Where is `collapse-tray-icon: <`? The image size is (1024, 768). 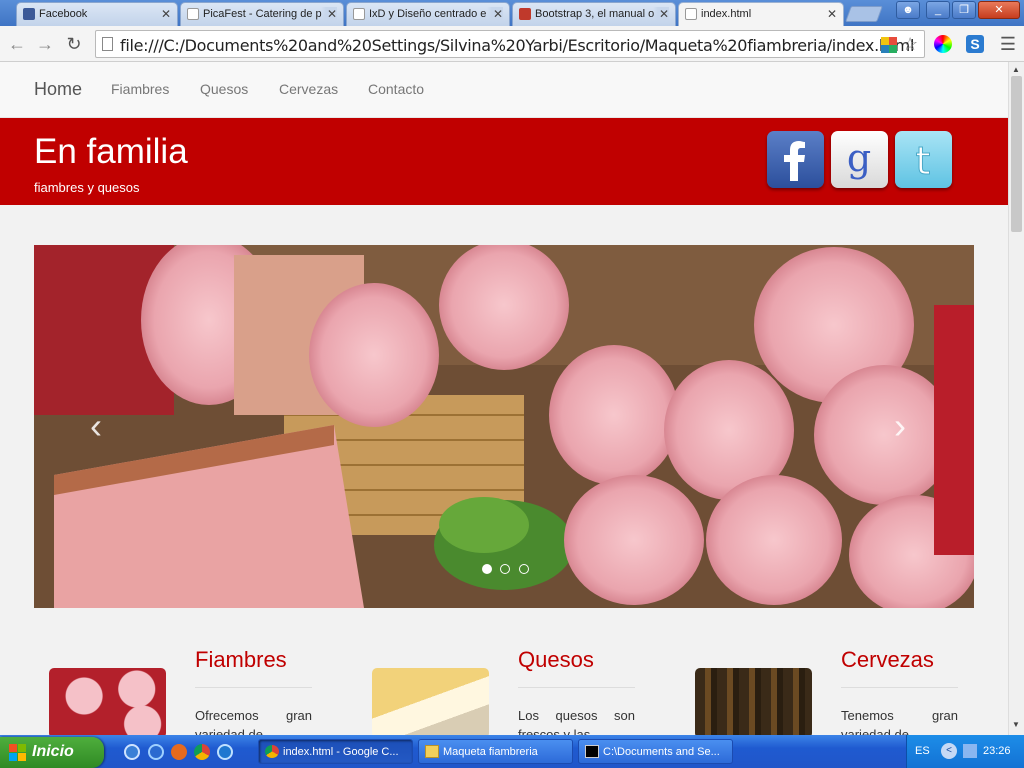
collapse-tray-icon: < is located at coordinates (949, 751).